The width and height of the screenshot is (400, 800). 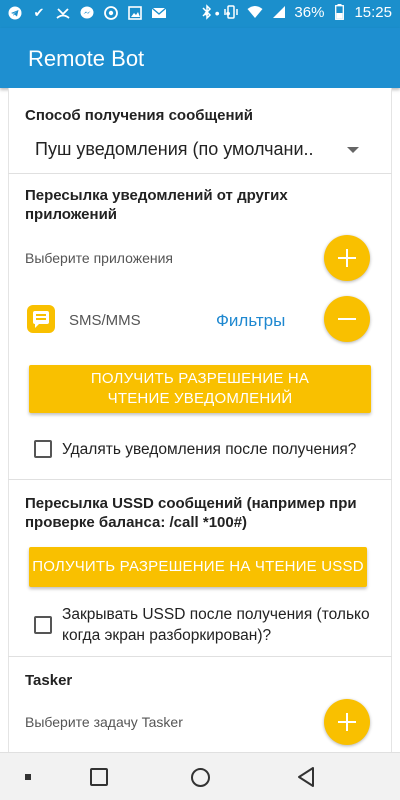 What do you see at coordinates (15, 13) in the screenshot?
I see `telegram-icon` at bounding box center [15, 13].